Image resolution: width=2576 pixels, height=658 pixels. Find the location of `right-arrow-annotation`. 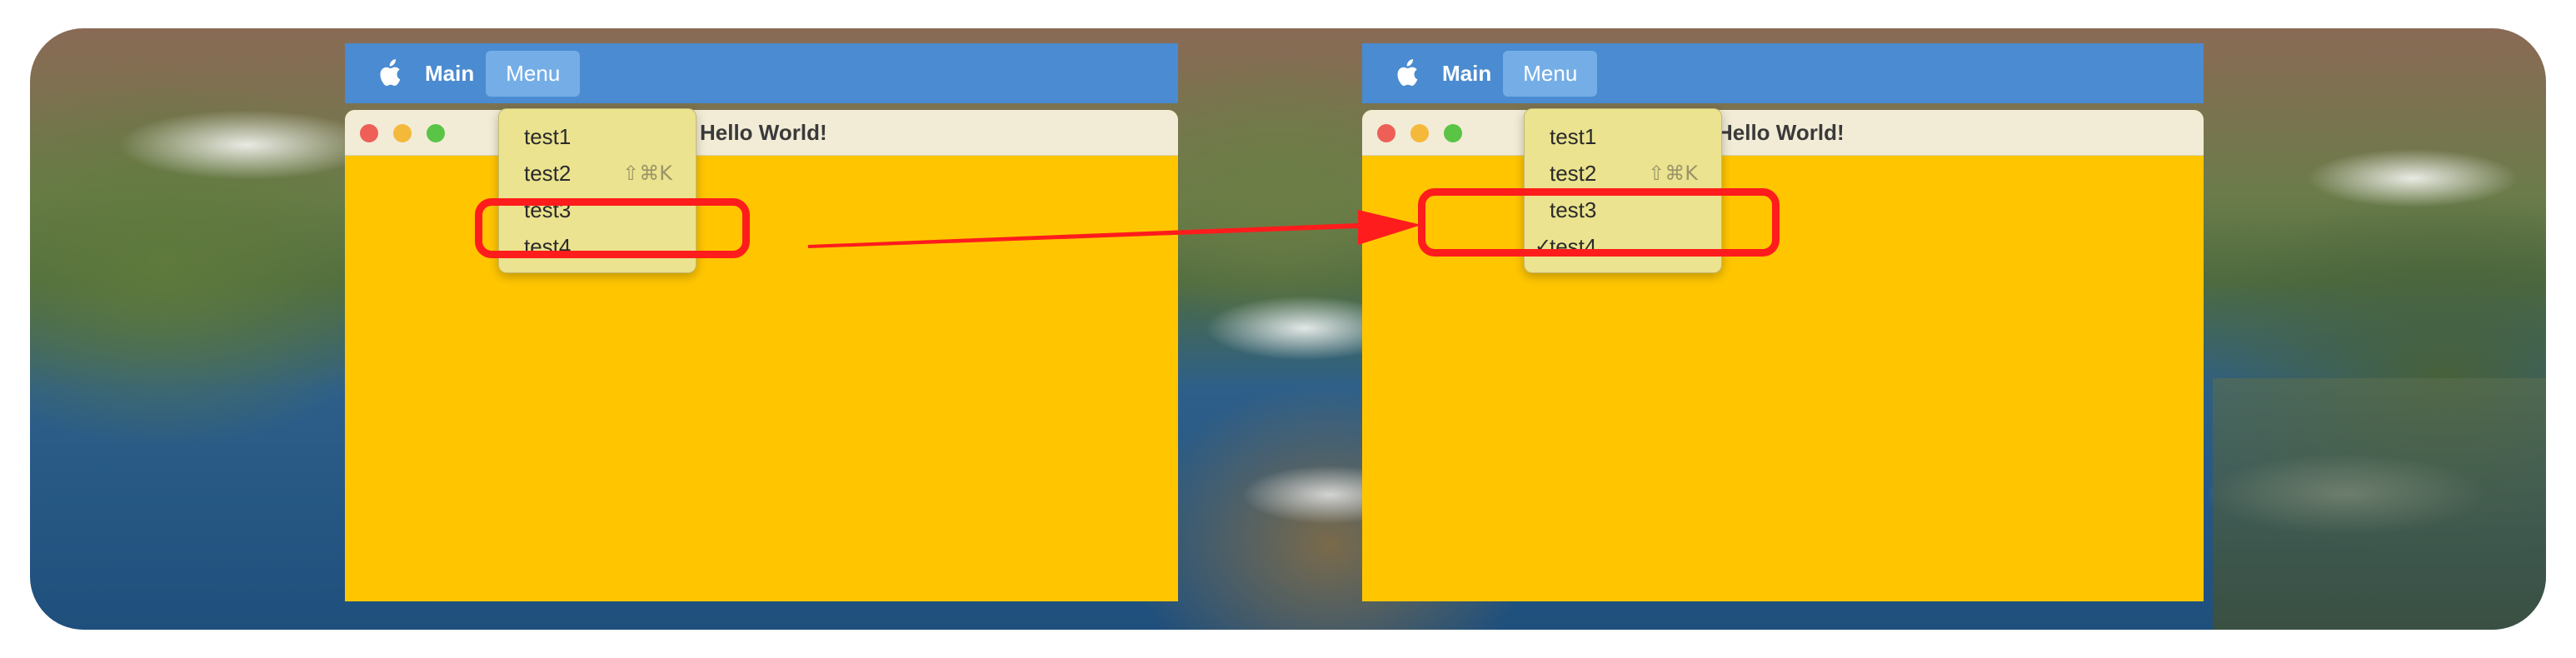

right-arrow-annotation is located at coordinates (1114, 229).